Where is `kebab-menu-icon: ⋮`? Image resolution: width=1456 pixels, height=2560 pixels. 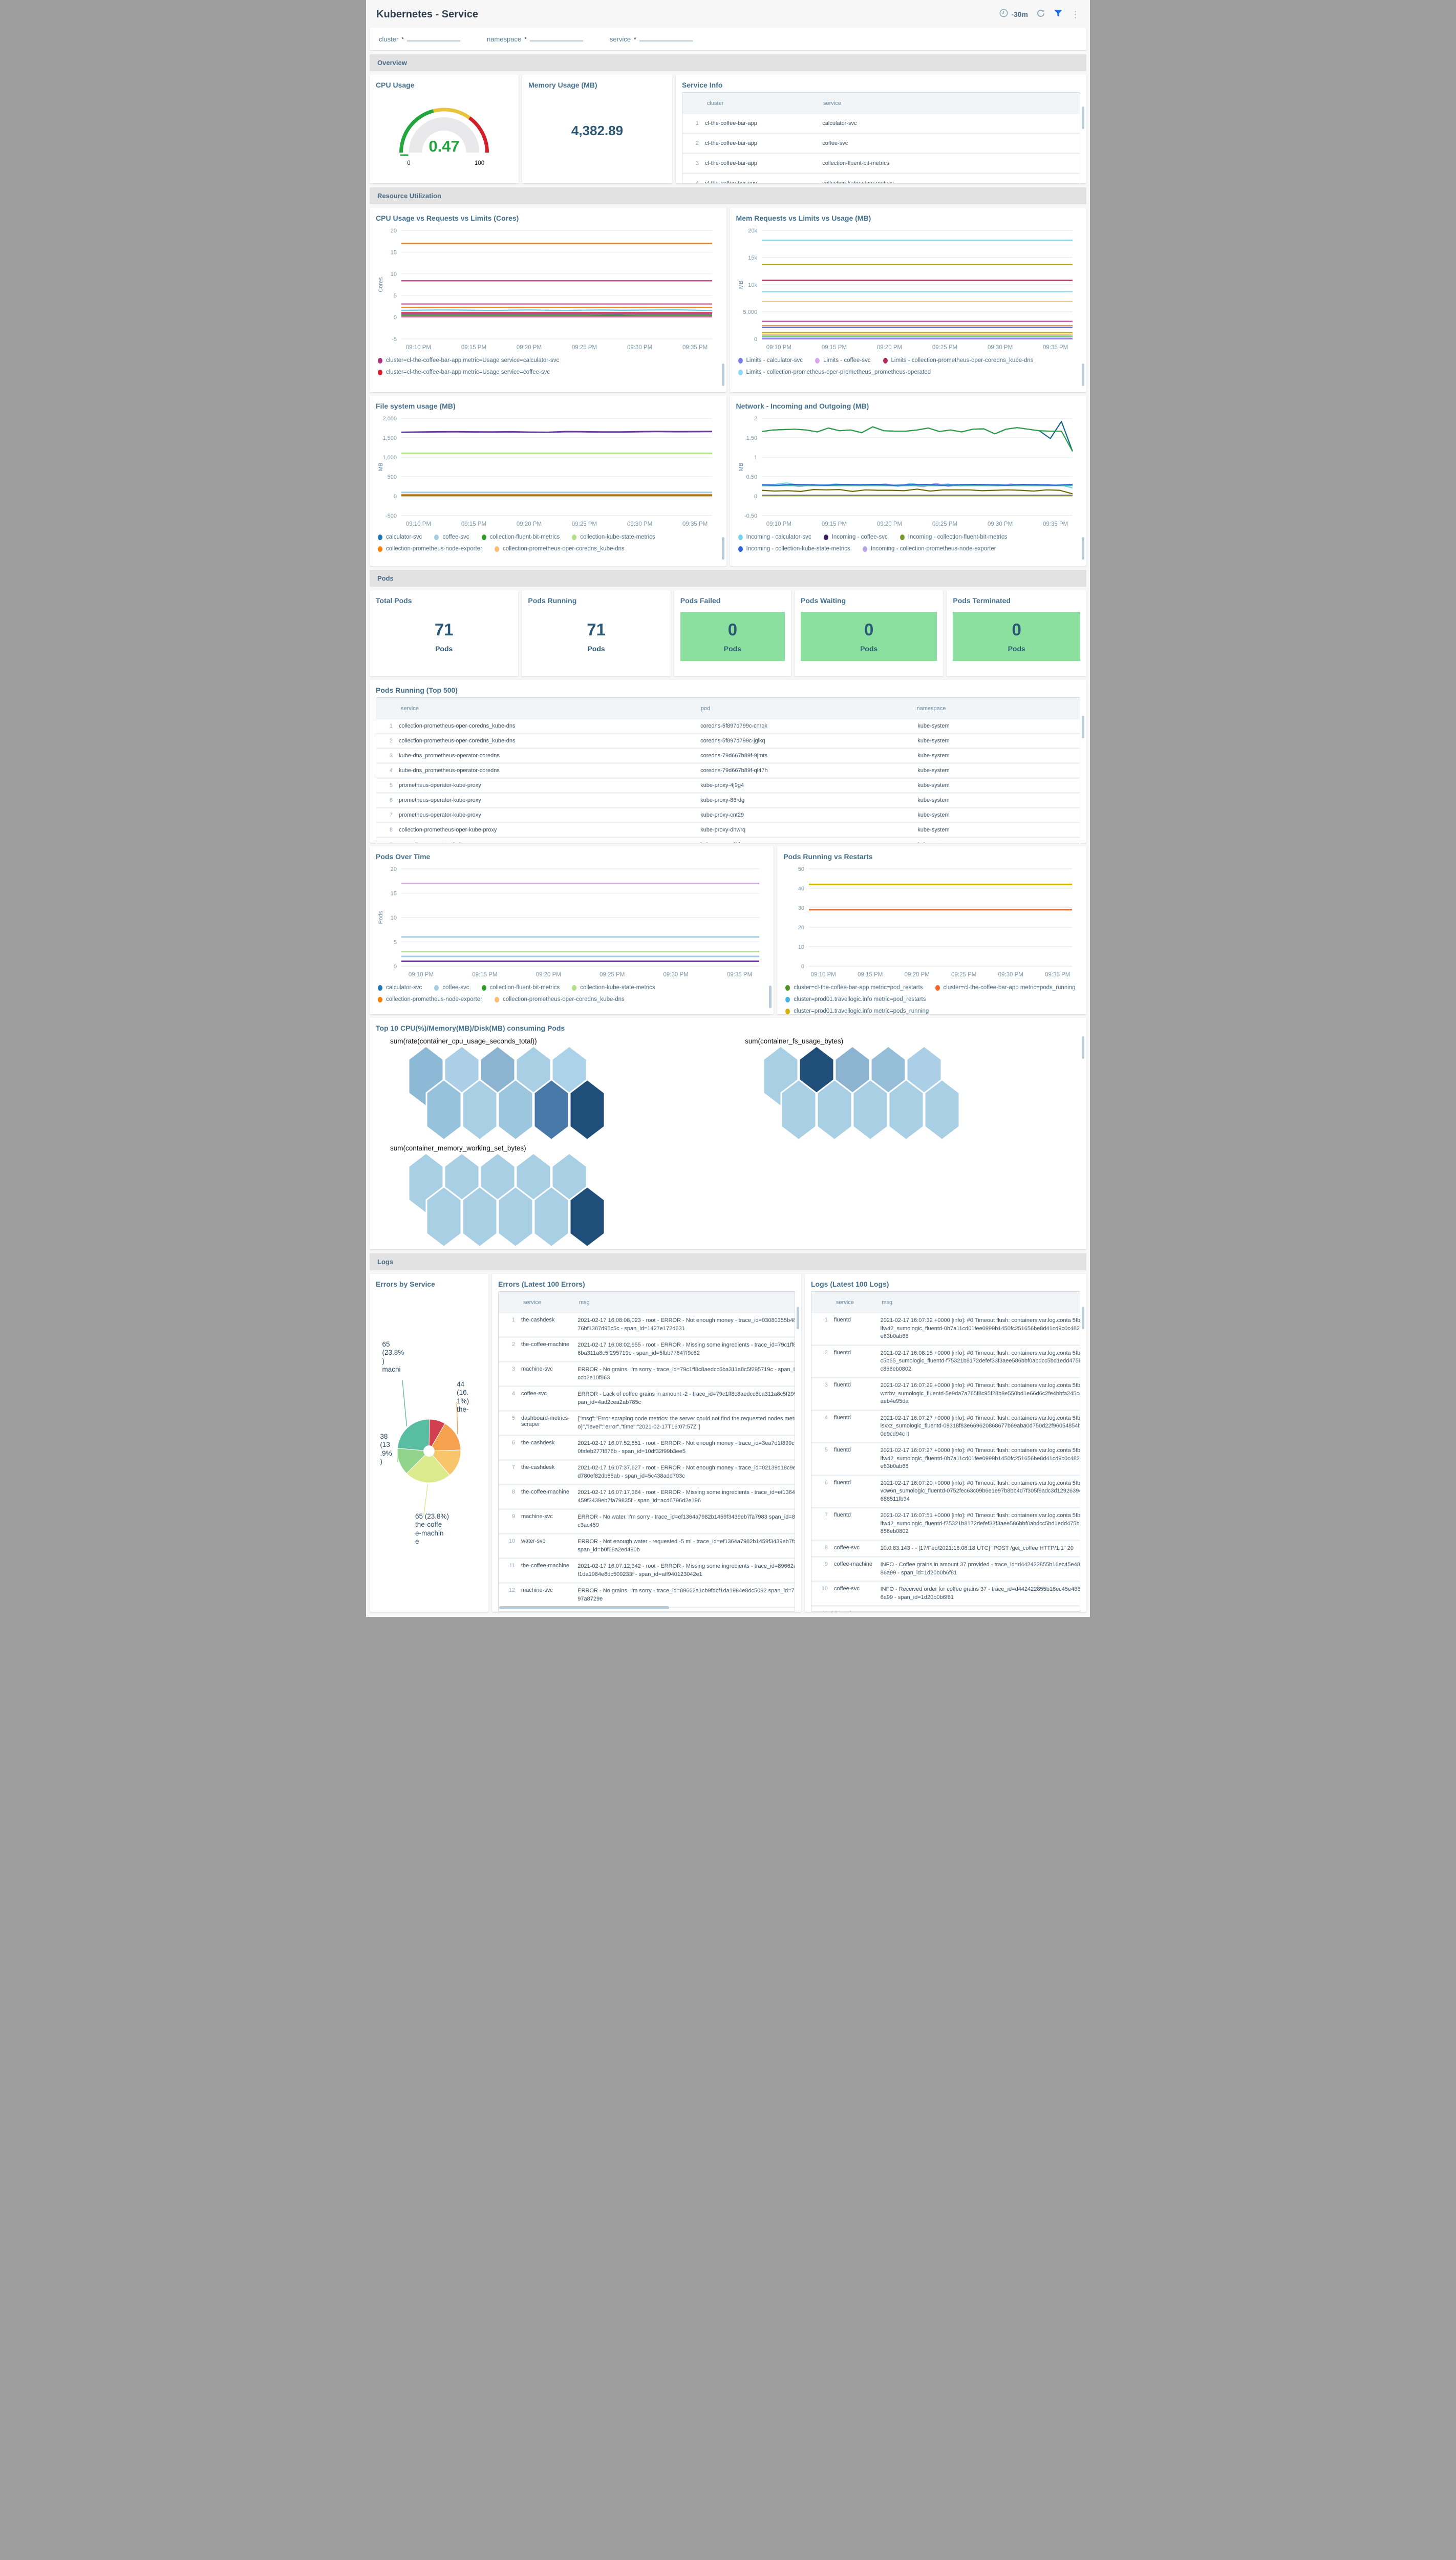 kebab-menu-icon: ⋮ is located at coordinates (1076, 14).